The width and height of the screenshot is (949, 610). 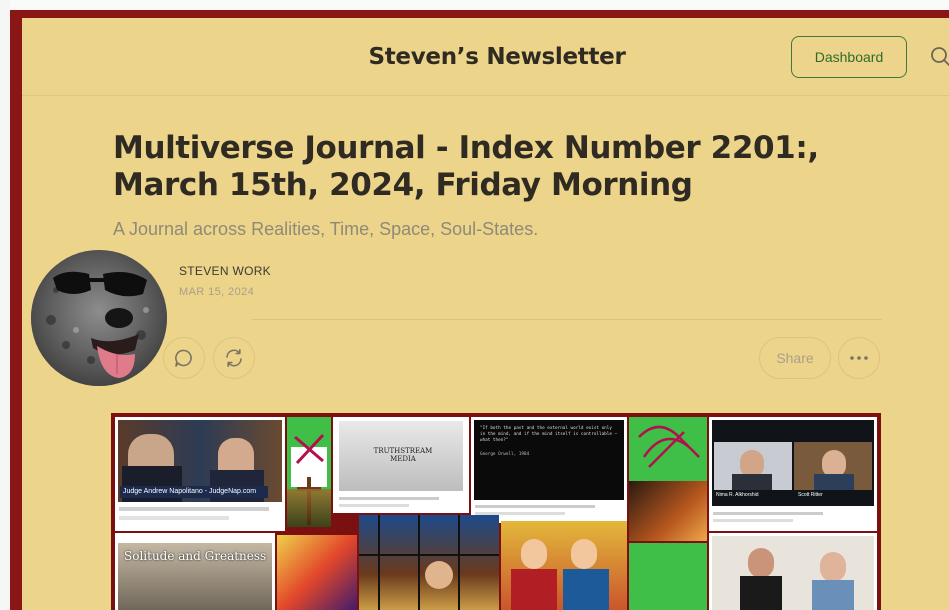 I want to click on search-icon, so click(x=939, y=57).